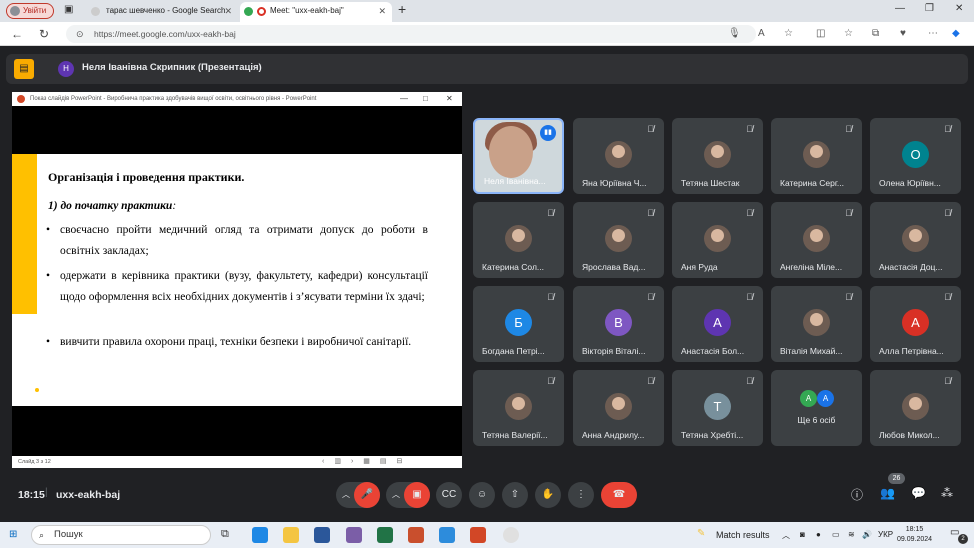 The height and width of the screenshot is (548, 974). What do you see at coordinates (857, 494) in the screenshot?
I see `meeting-details-icon: ⓘ` at bounding box center [857, 494].